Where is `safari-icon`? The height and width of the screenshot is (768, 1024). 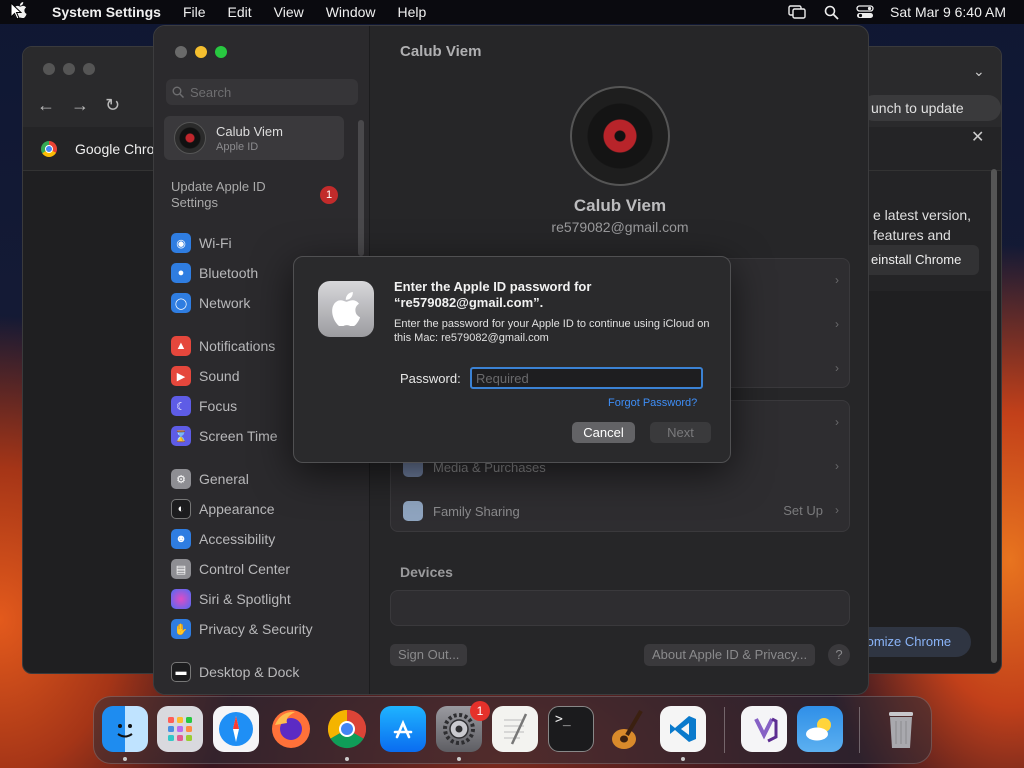 safari-icon is located at coordinates (236, 729).